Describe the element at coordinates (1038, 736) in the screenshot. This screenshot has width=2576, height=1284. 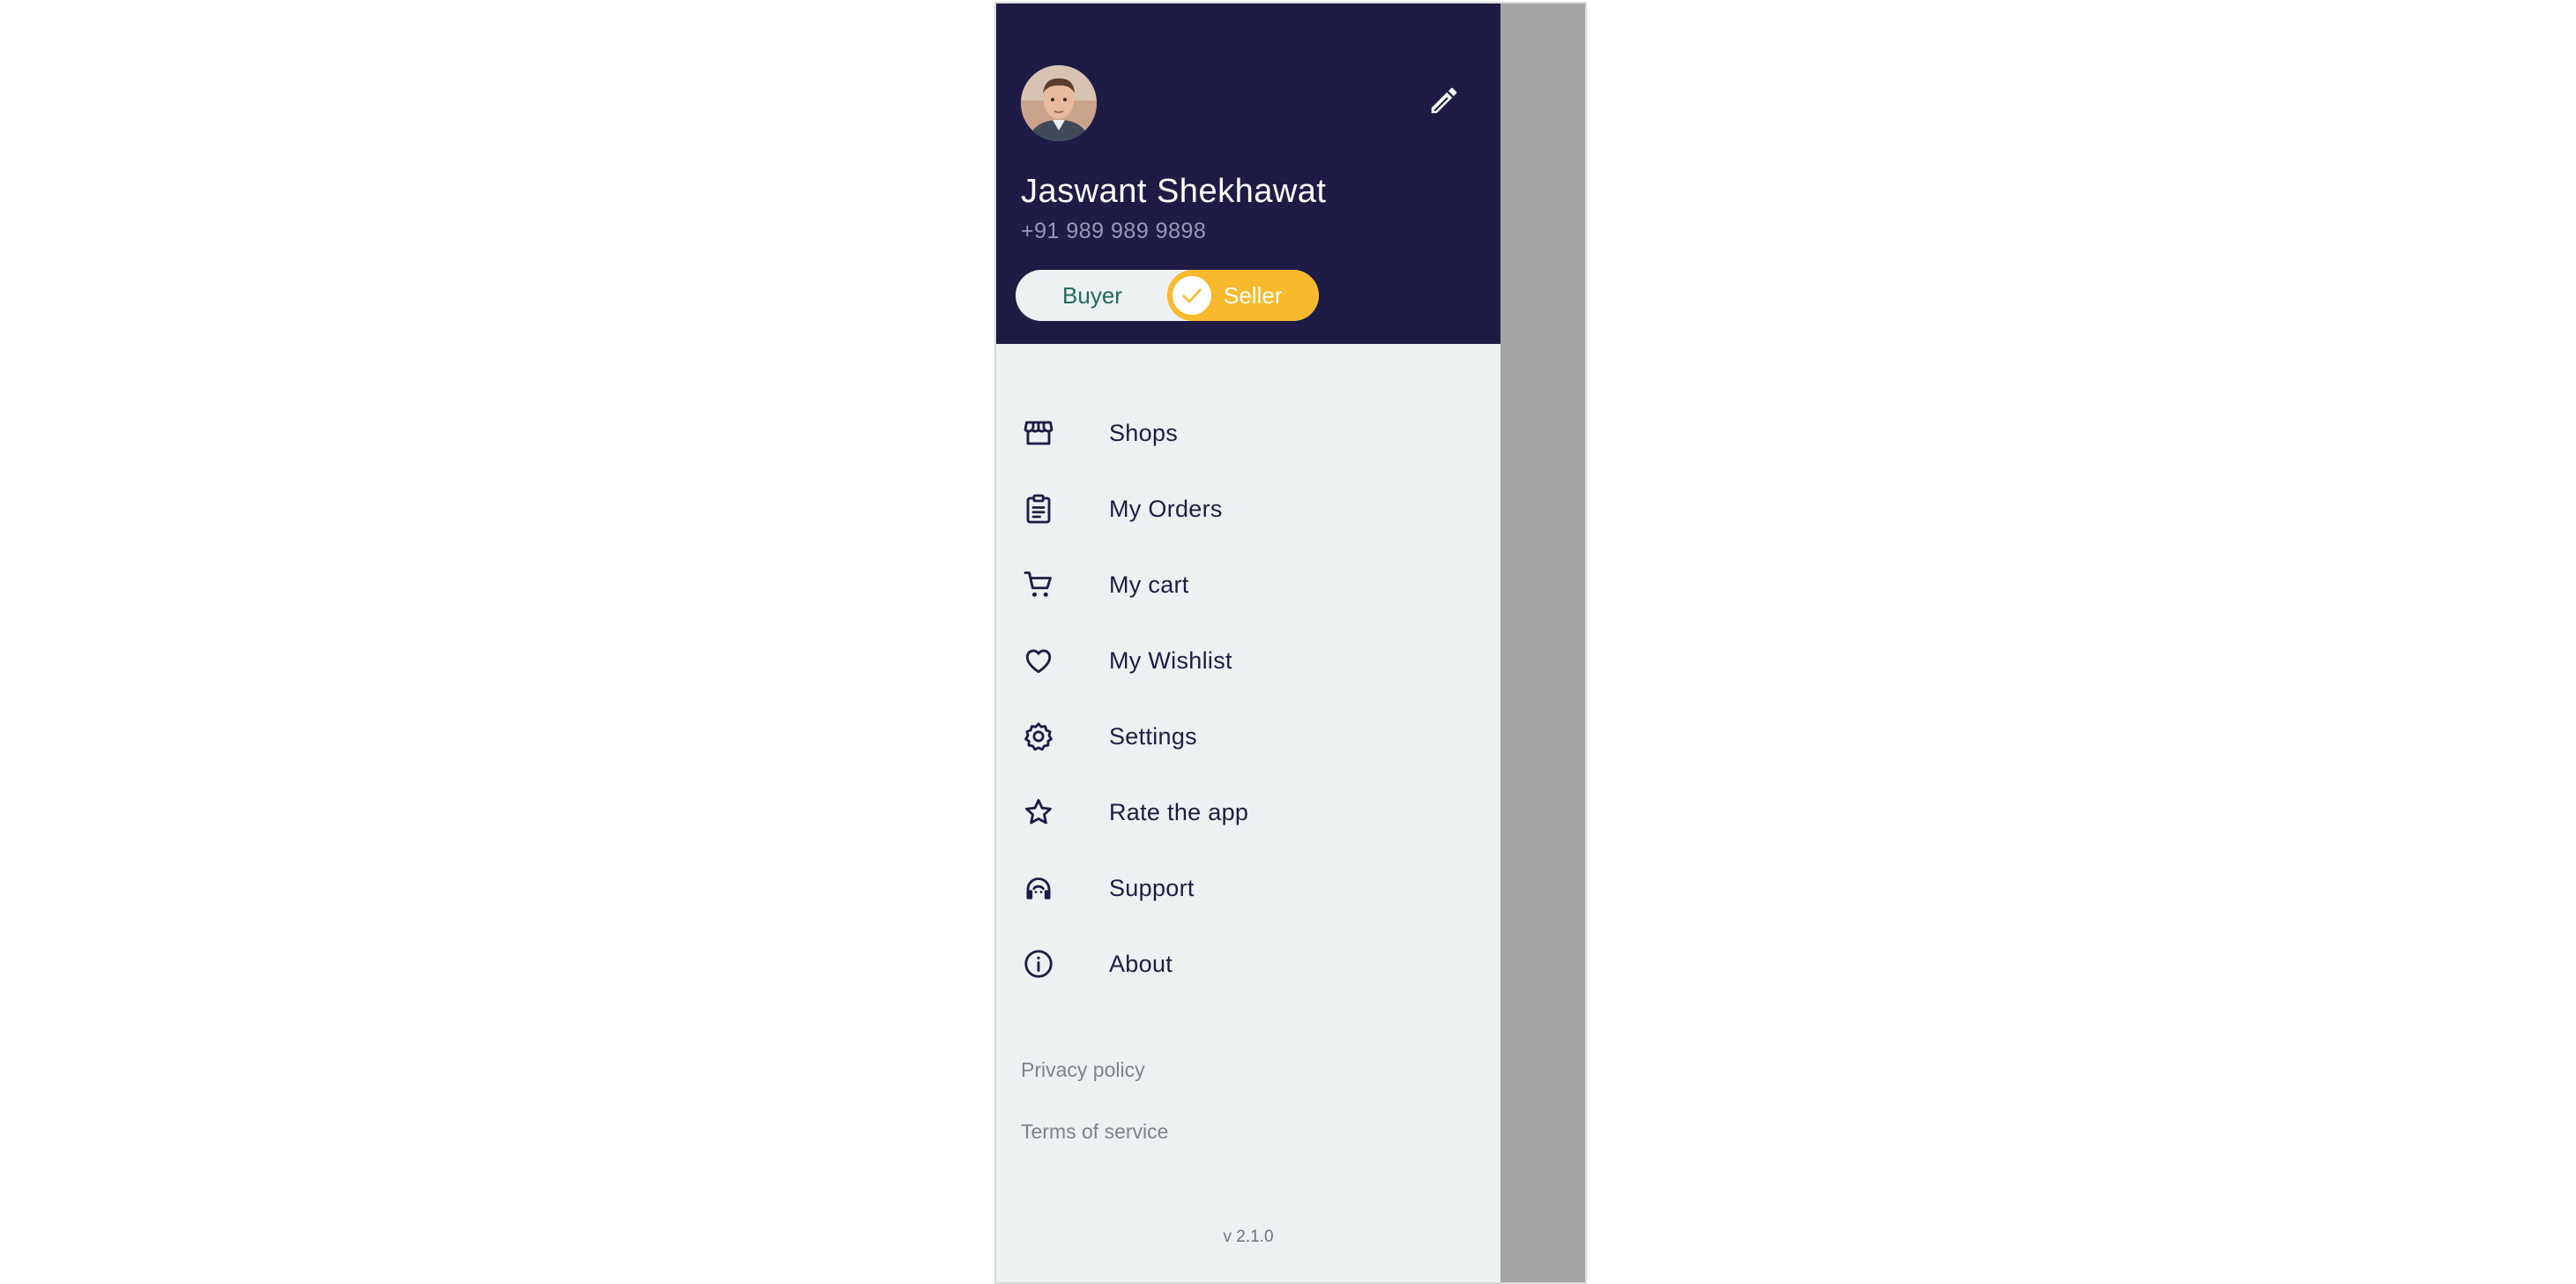
I see `gear-icon` at that location.